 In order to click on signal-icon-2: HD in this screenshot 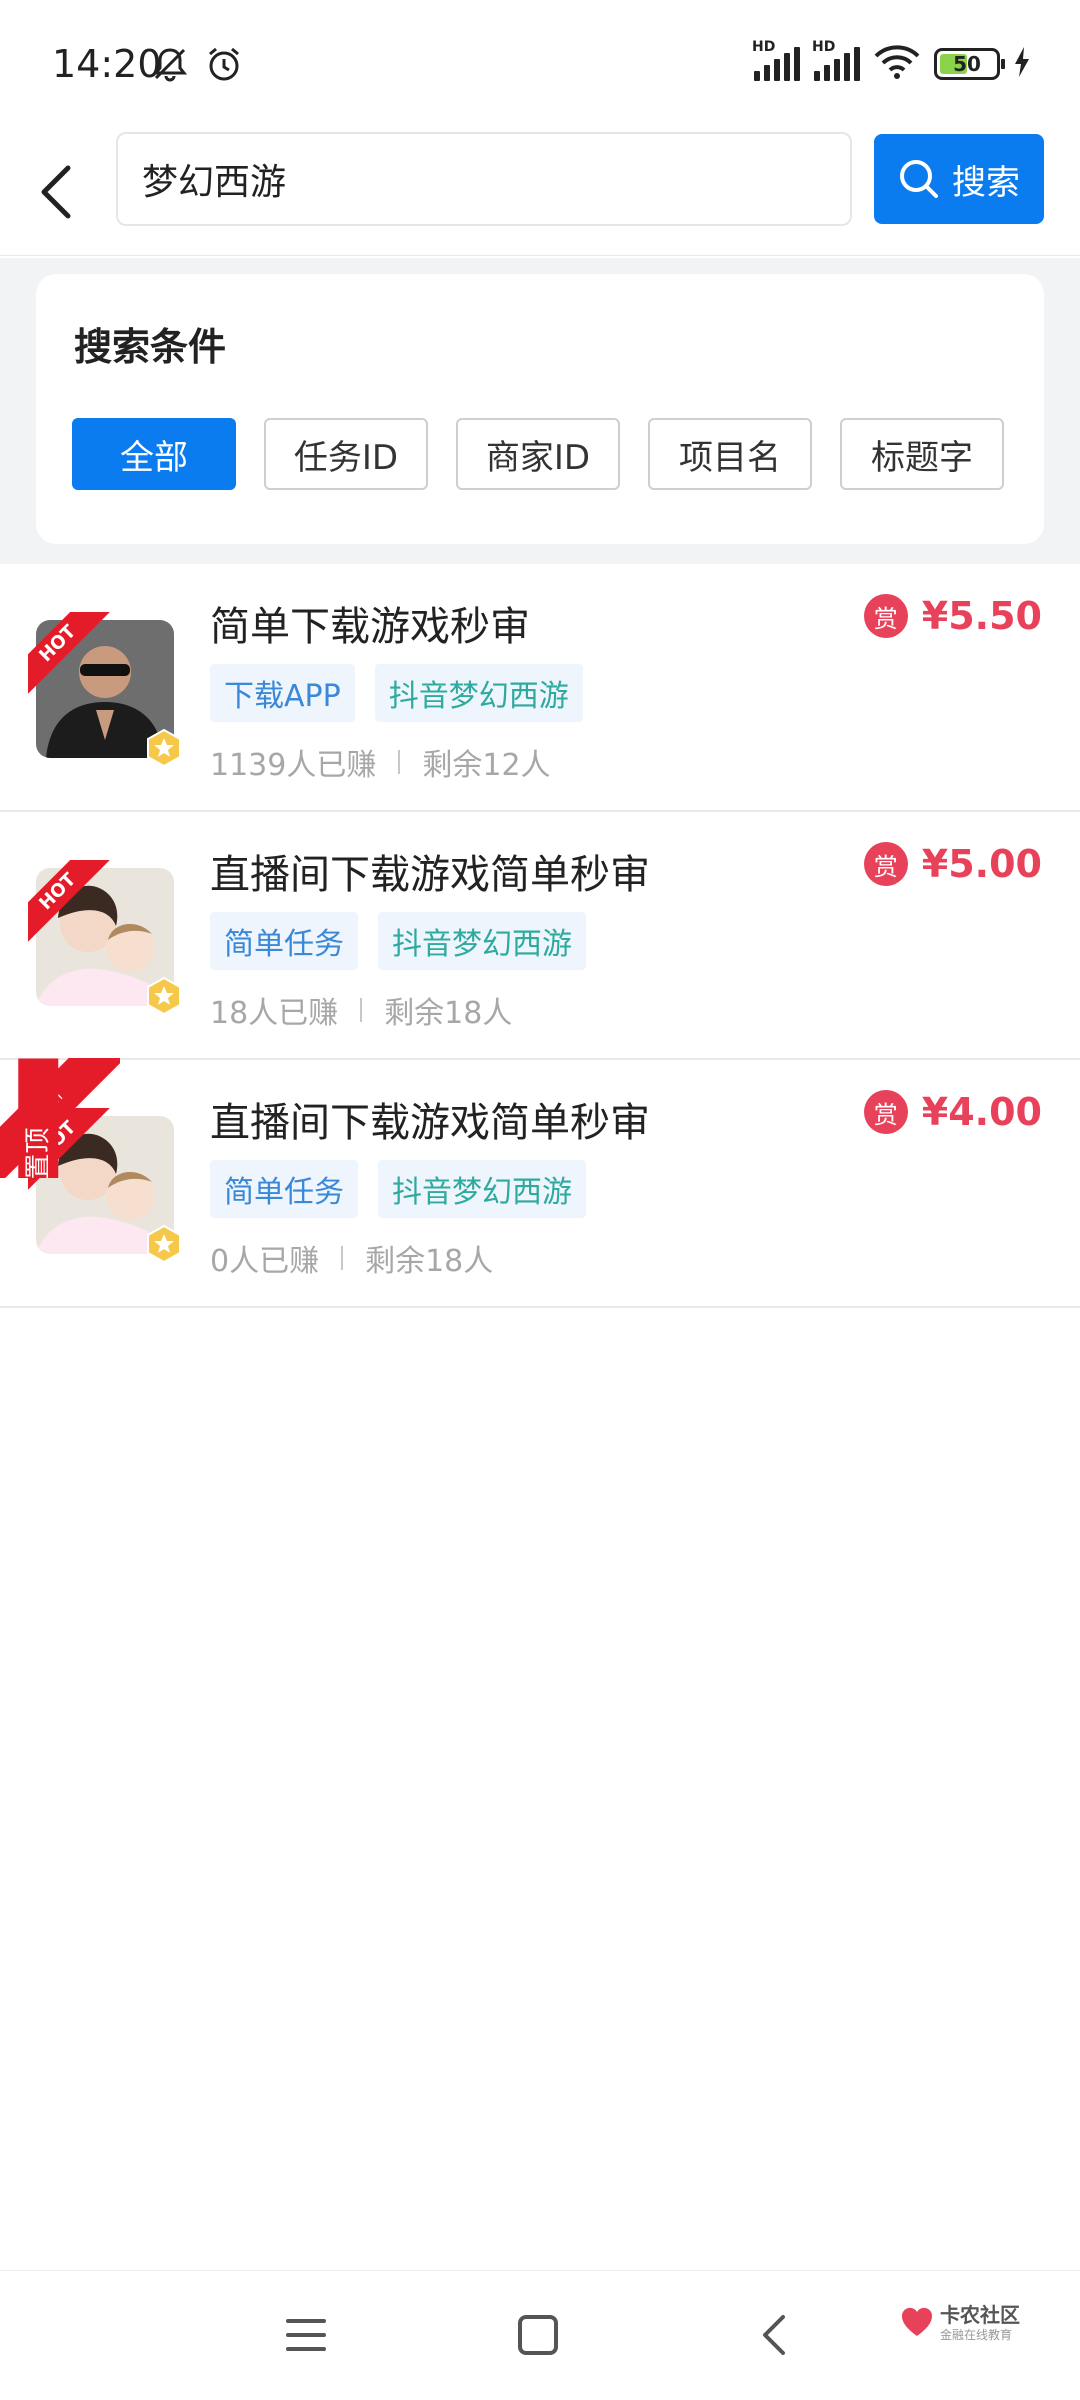, I will do `click(836, 60)`.